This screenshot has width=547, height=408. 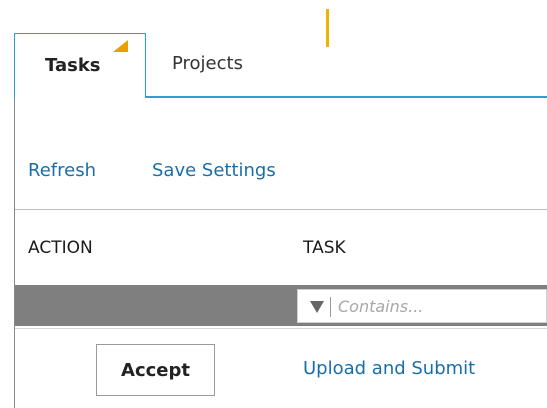 I want to click on save-settings-link: Save Settings, so click(x=214, y=170).